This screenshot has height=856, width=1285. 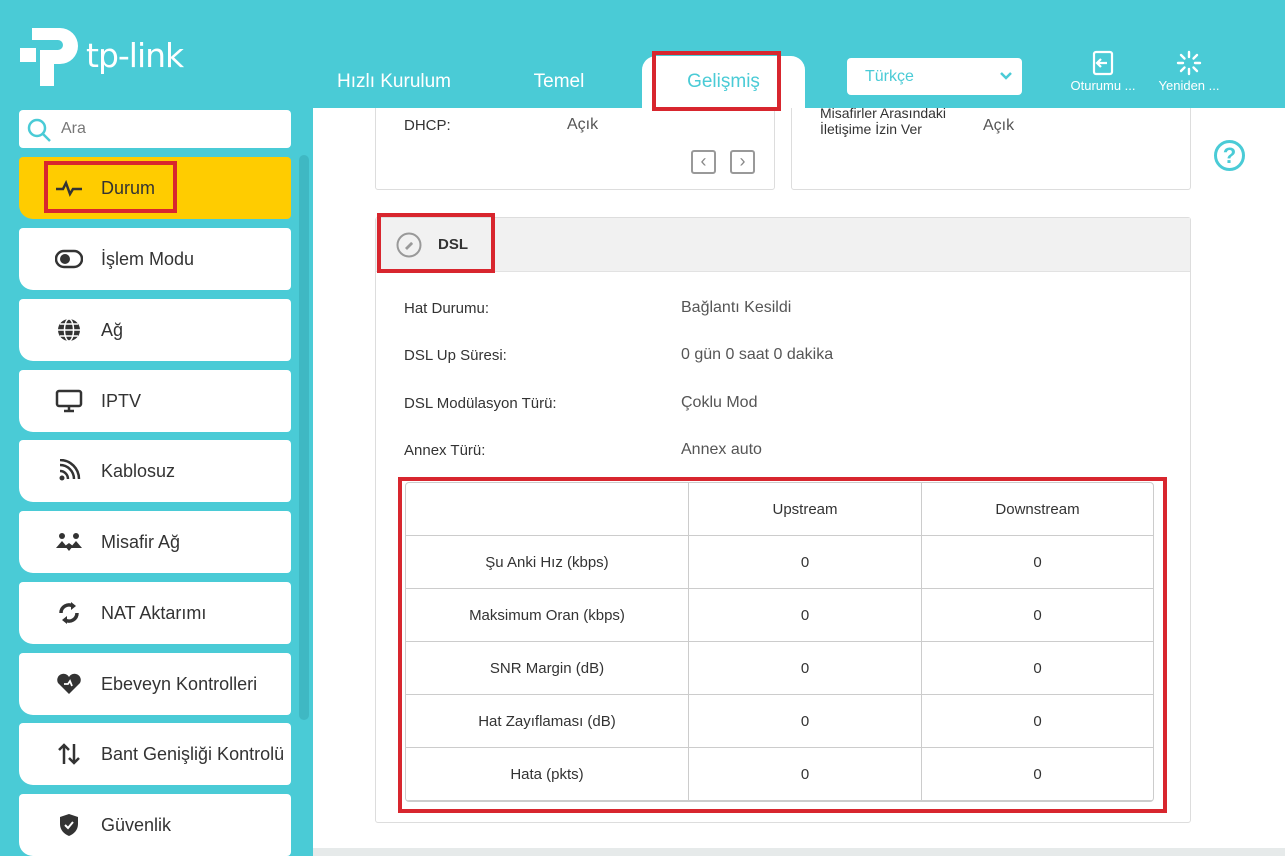 I want to click on table-cell-name: Hat Zayıflaması (dB), so click(x=547, y=721).